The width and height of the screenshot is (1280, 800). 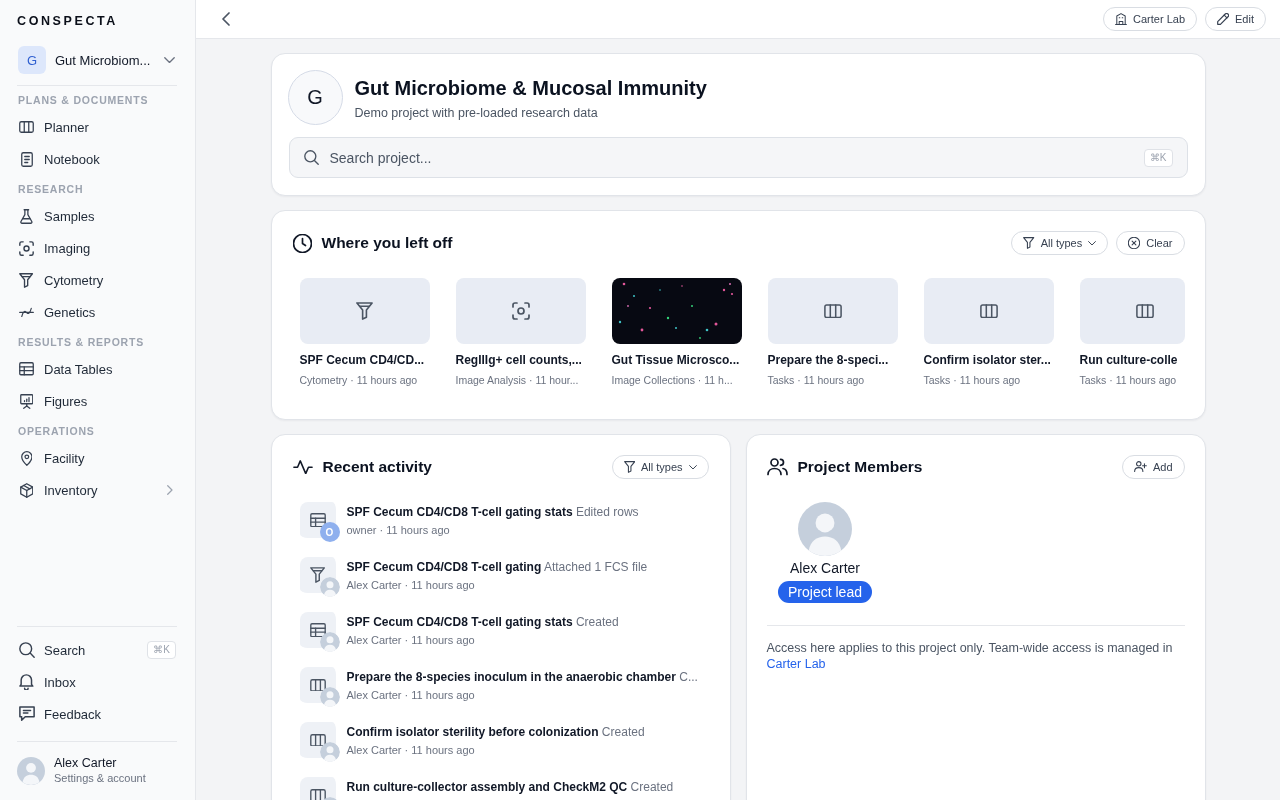 What do you see at coordinates (1150, 243) in the screenshot?
I see `clear-button: Clear` at bounding box center [1150, 243].